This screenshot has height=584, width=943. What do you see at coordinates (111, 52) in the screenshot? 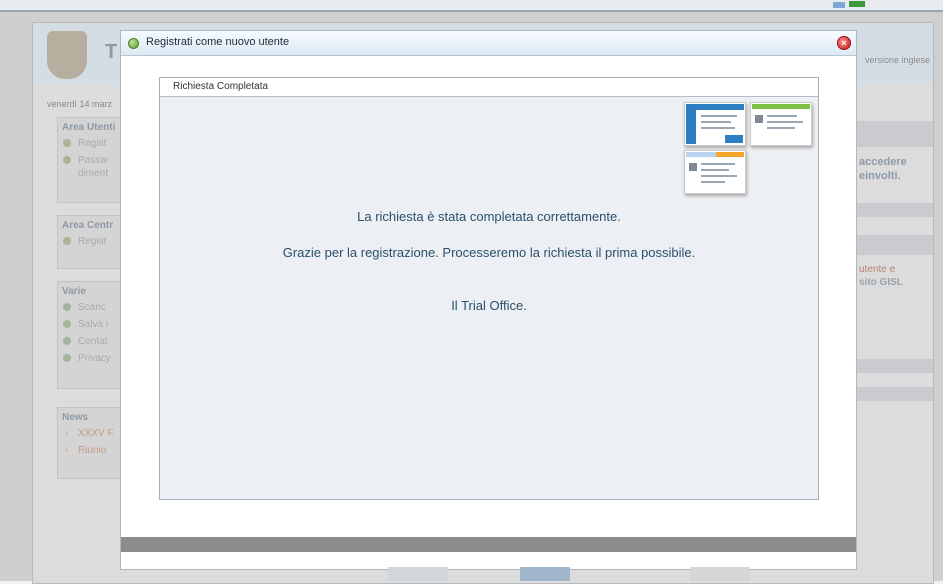
I see `site-title-initial: T` at bounding box center [111, 52].